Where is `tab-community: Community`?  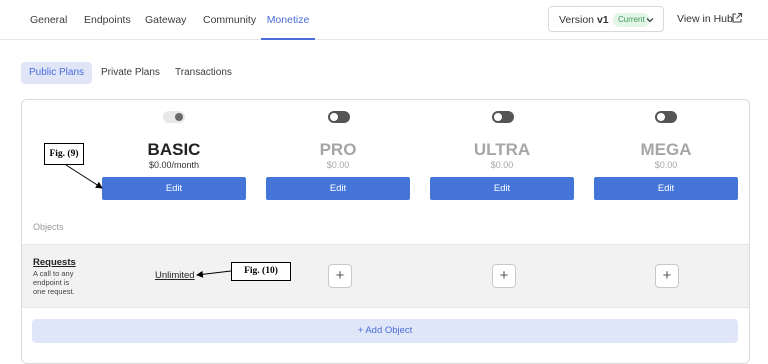 tab-community: Community is located at coordinates (229, 20).